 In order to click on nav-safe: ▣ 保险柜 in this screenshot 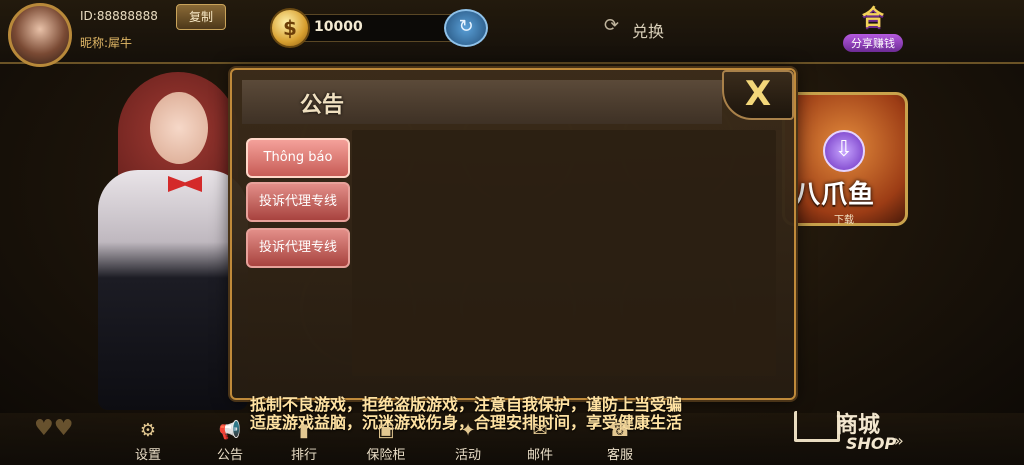, I will do `click(386, 441)`.